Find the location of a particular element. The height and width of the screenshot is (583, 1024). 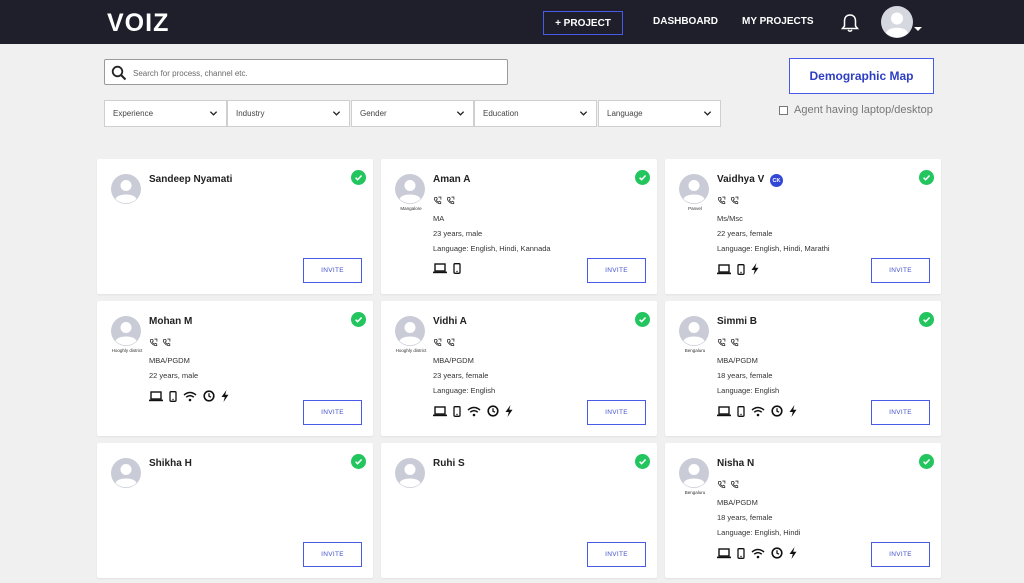

candidate-age-gender: 23 years, female is located at coordinates (461, 375).